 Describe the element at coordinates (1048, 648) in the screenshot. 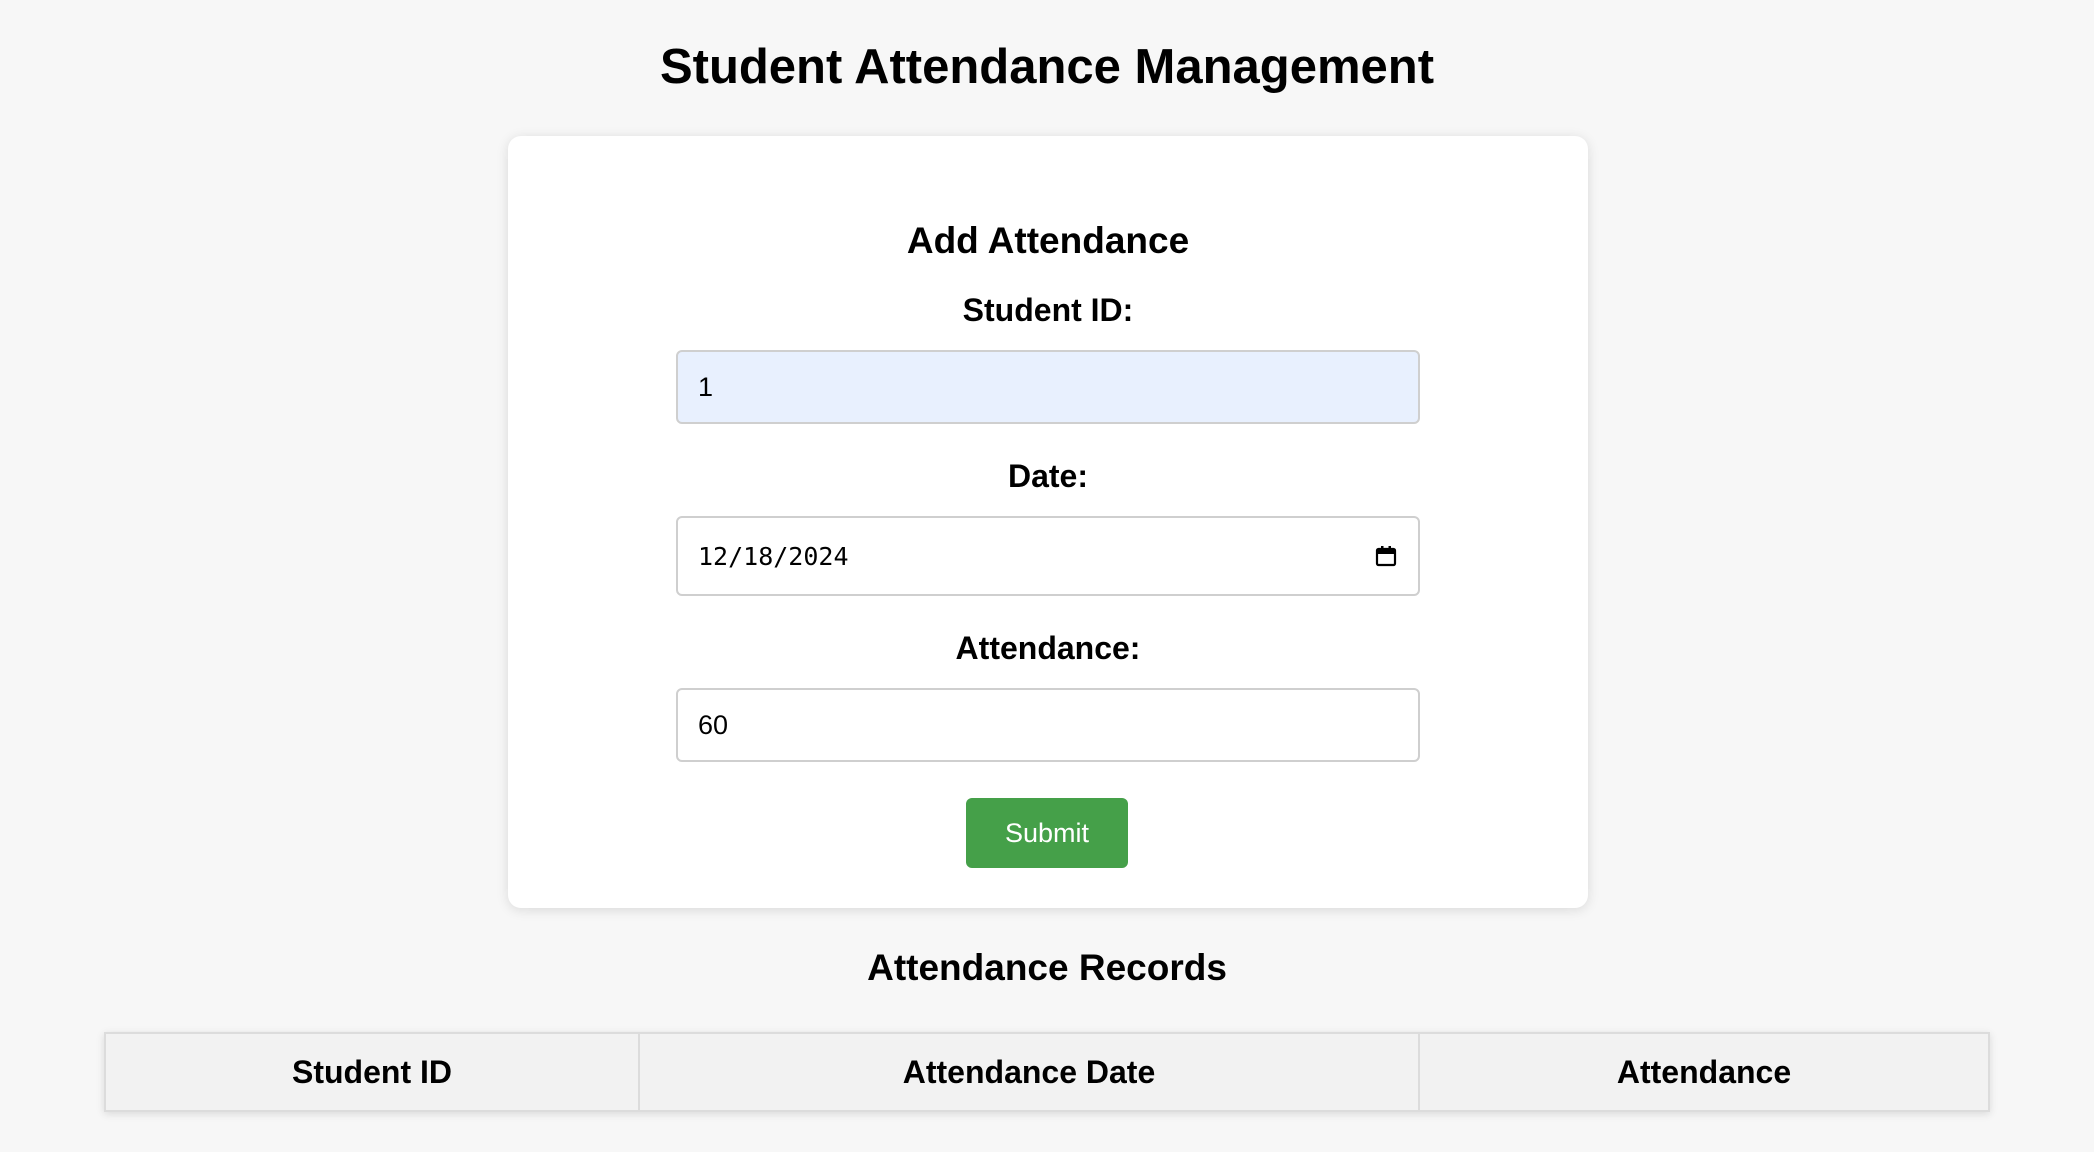

I see `attendance-label: Attendance:` at that location.